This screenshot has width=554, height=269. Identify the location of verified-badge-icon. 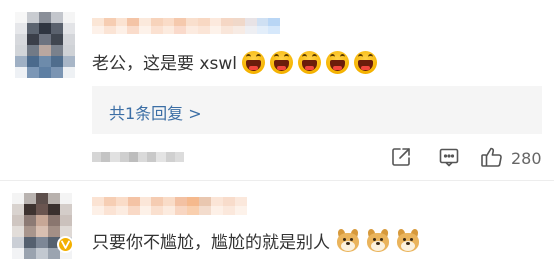
(65, 244).